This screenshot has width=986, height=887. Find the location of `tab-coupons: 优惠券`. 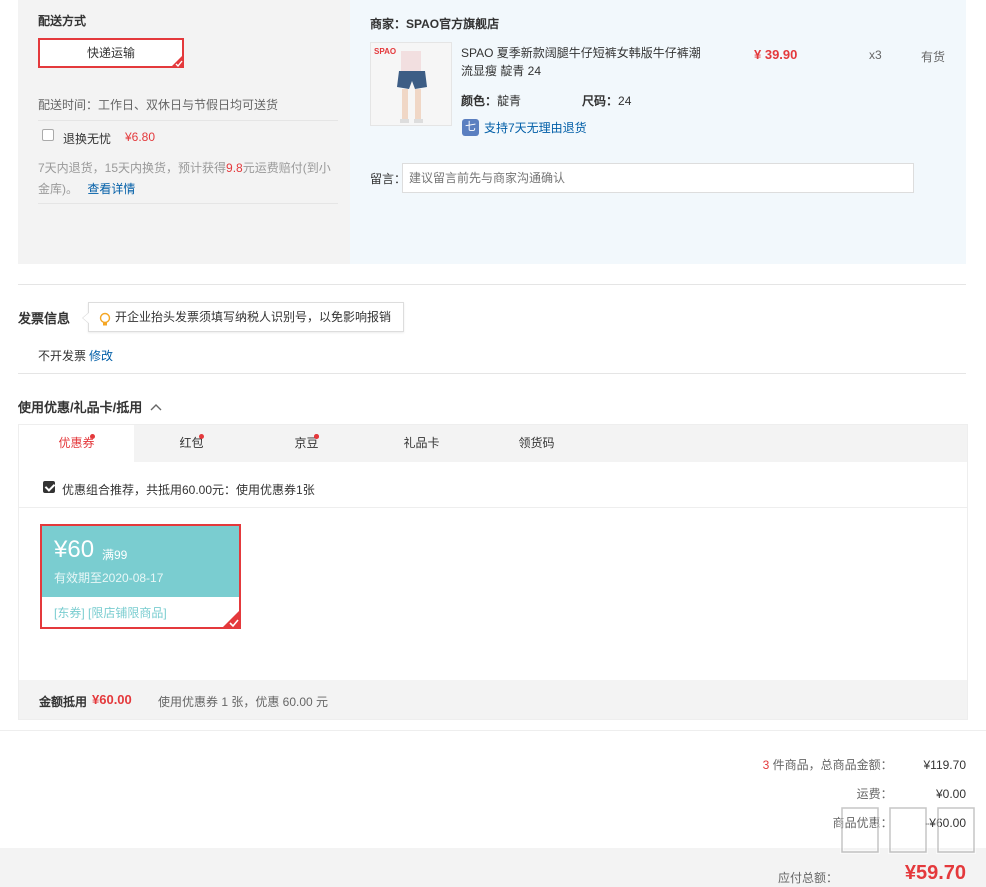

tab-coupons: 优惠券 is located at coordinates (76, 443).